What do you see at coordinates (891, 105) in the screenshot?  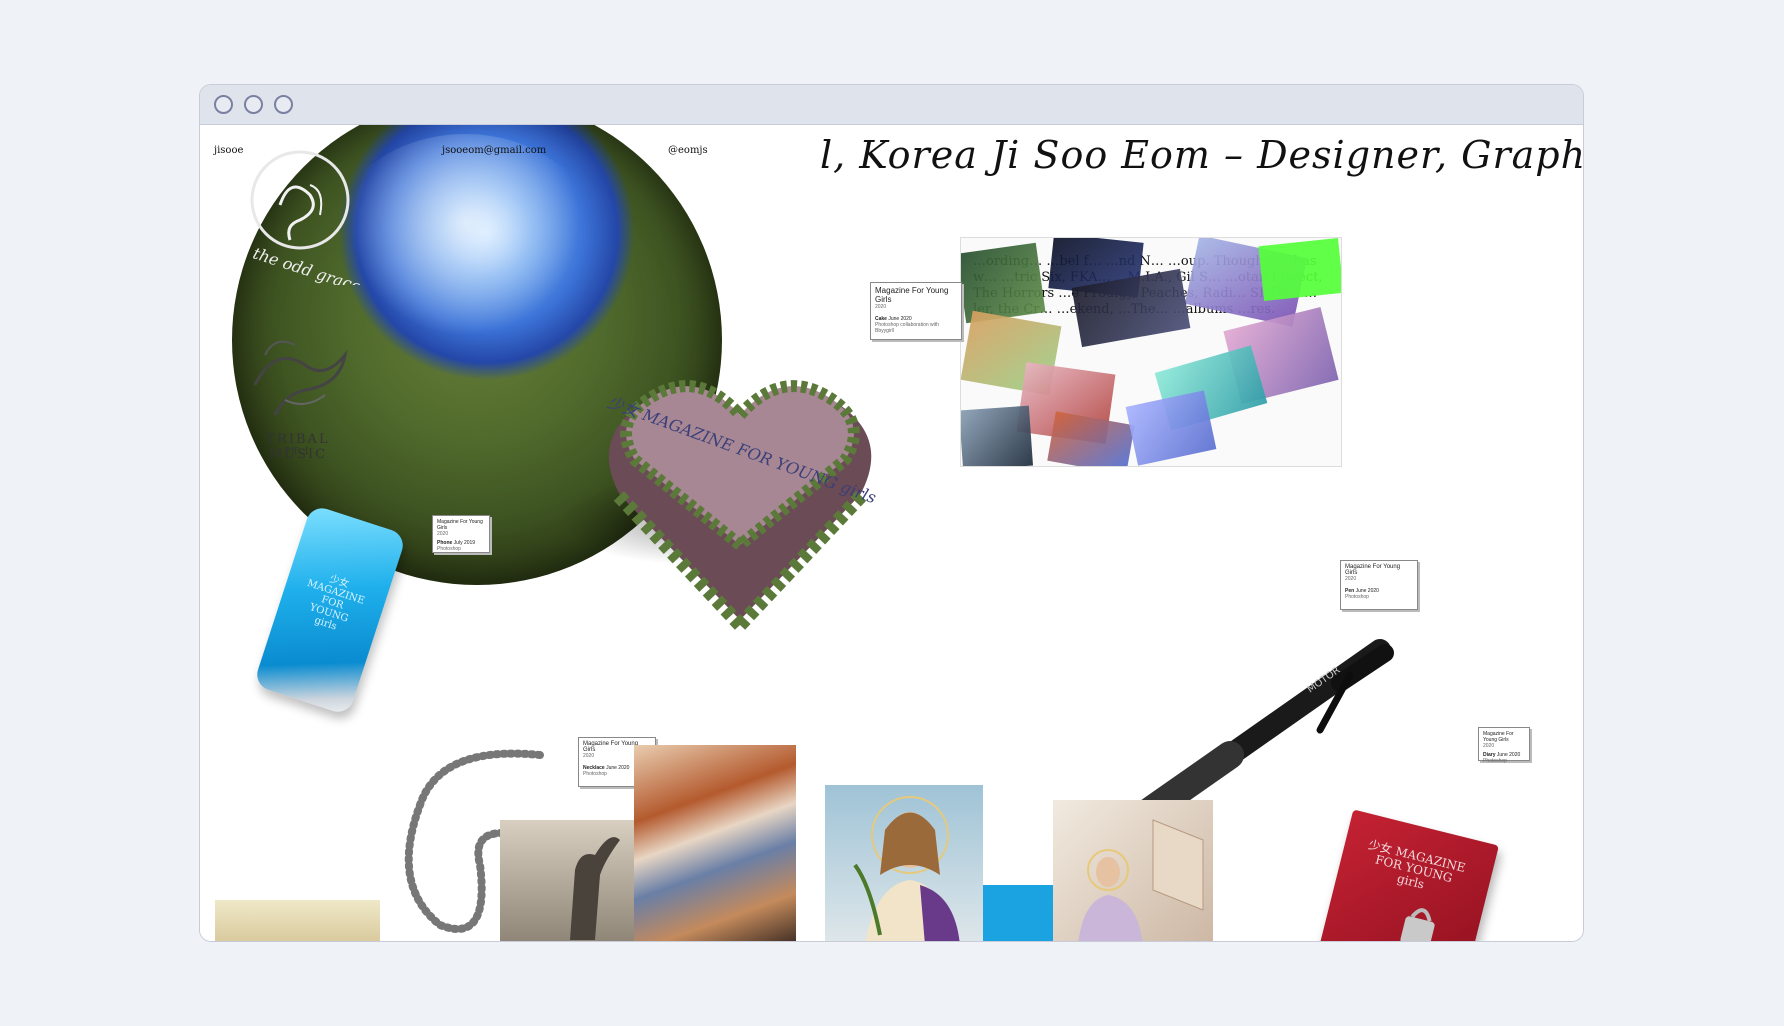 I see `browser-titlebar` at bounding box center [891, 105].